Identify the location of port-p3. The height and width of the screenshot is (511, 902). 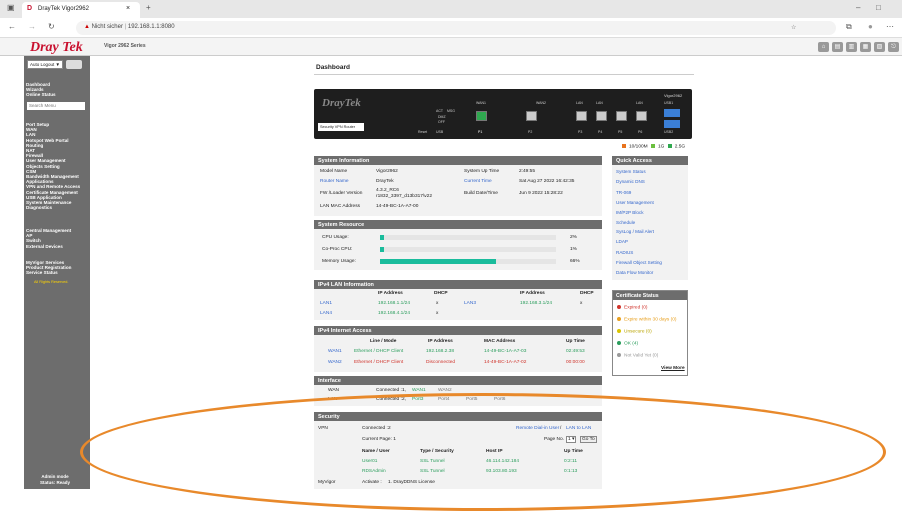
(581, 116).